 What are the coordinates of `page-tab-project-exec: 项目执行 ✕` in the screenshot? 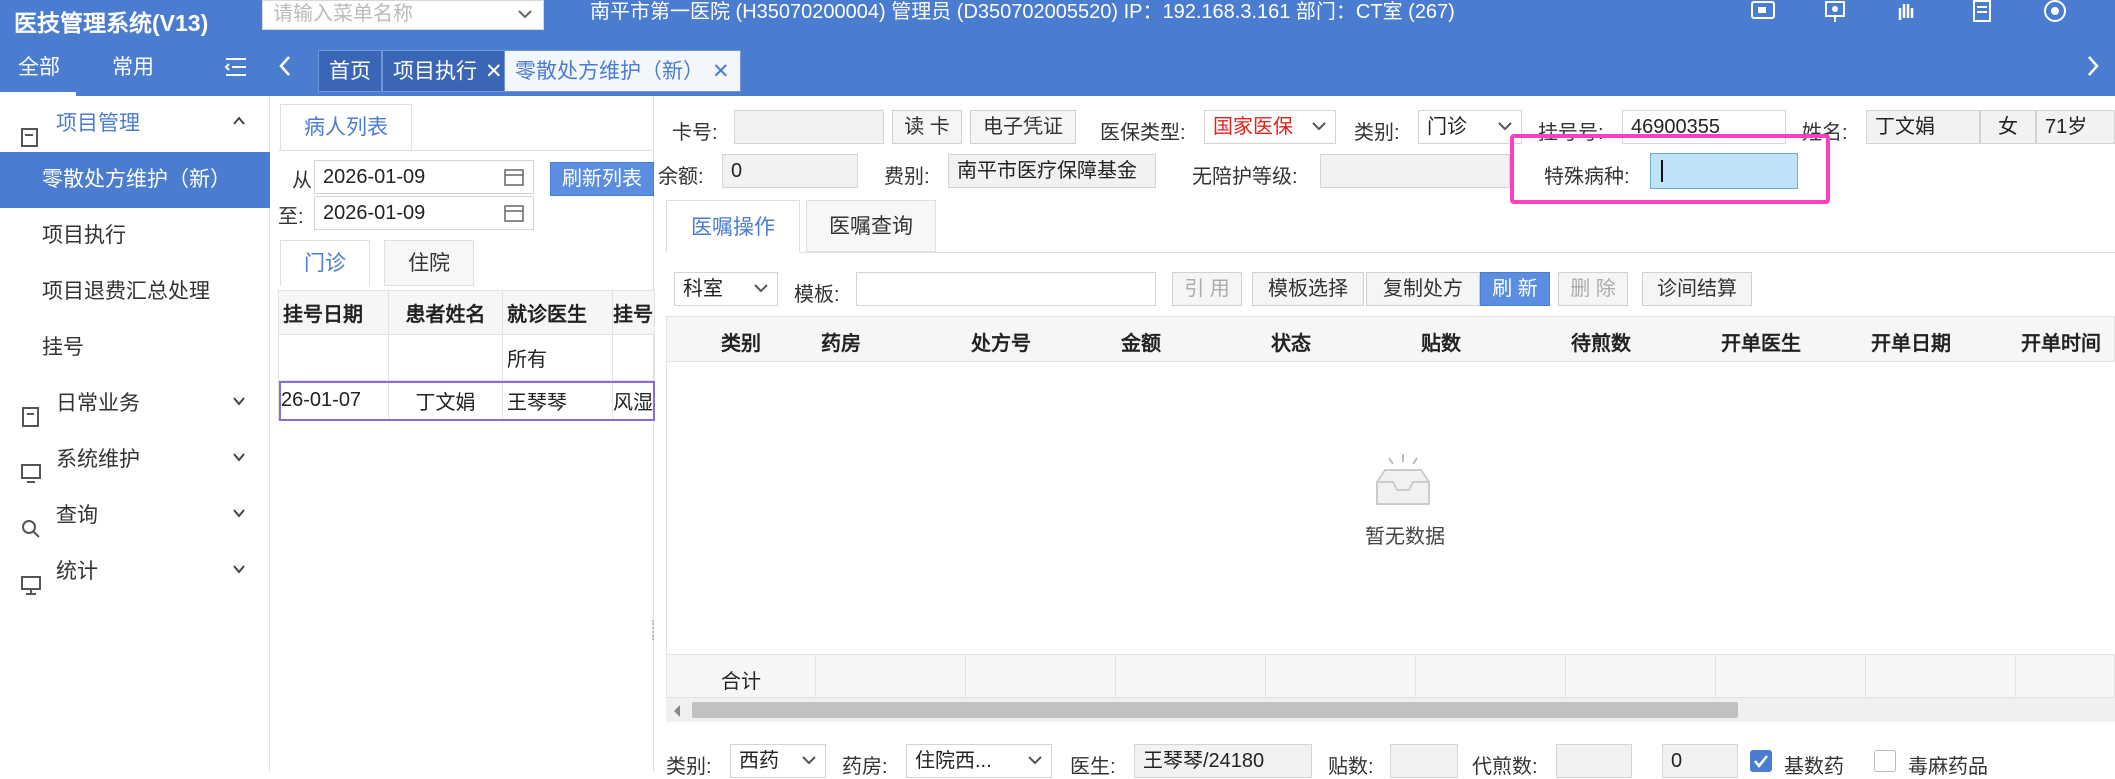 It's located at (448, 71).